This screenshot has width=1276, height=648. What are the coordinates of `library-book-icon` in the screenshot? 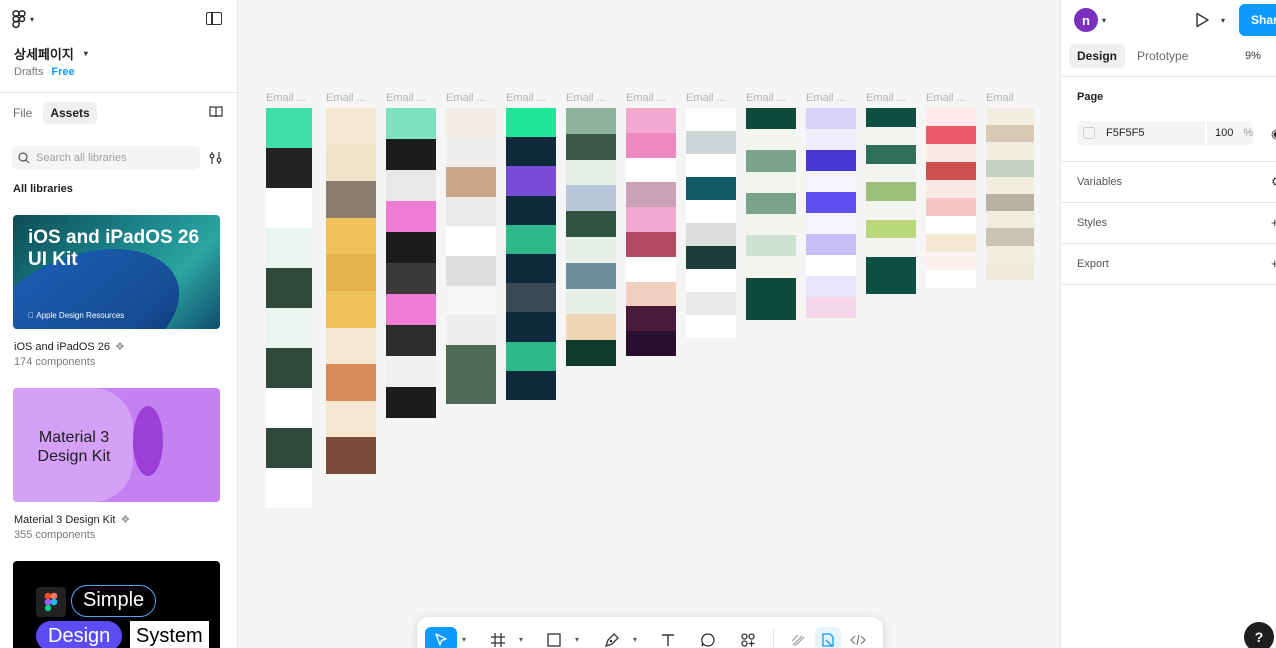 It's located at (216, 112).